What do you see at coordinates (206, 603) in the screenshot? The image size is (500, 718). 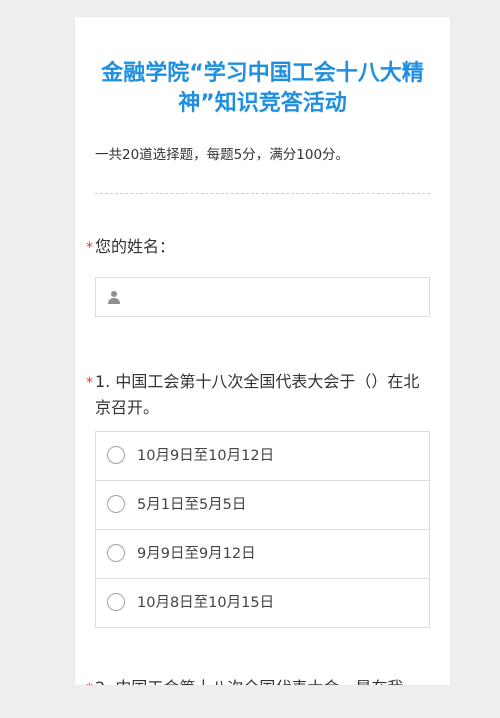 I see `option-label: 10月8日至10月15日` at bounding box center [206, 603].